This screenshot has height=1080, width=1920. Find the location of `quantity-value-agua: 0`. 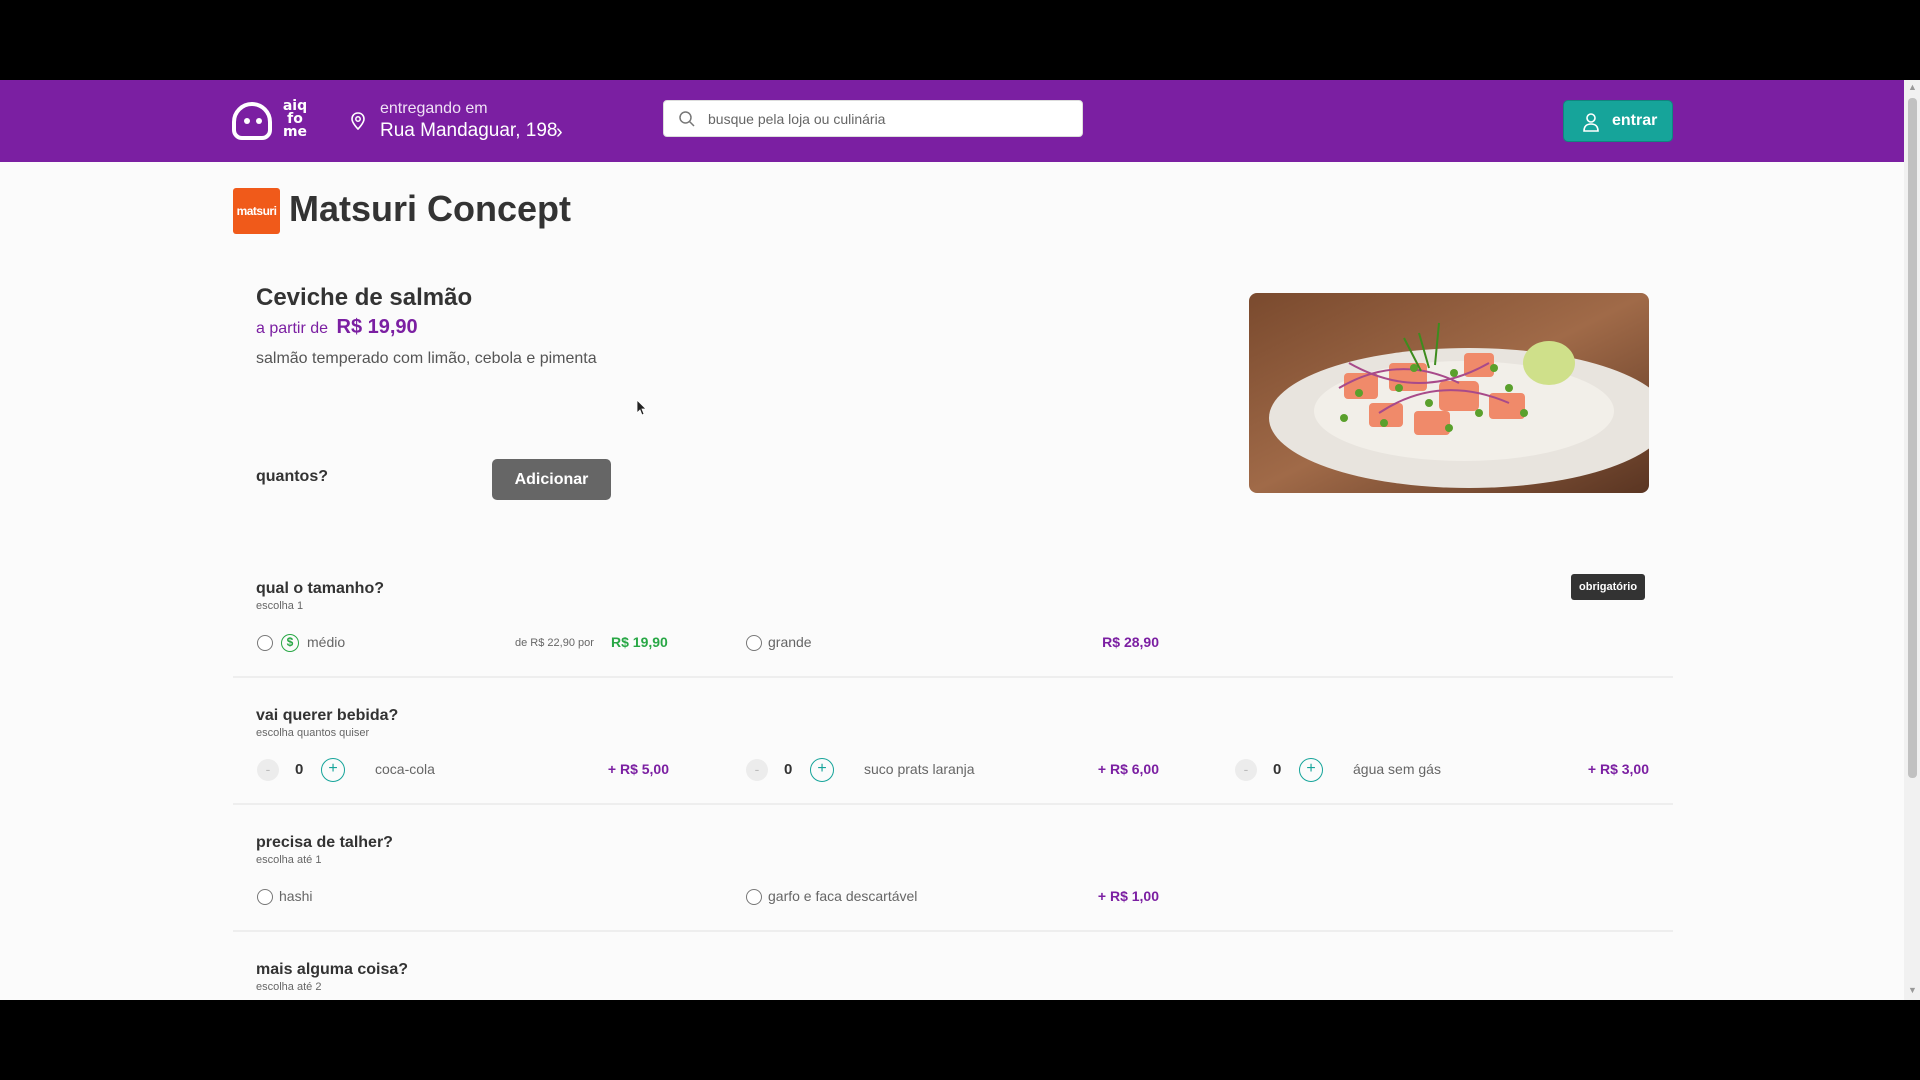

quantity-value-agua: 0 is located at coordinates (1277, 769).